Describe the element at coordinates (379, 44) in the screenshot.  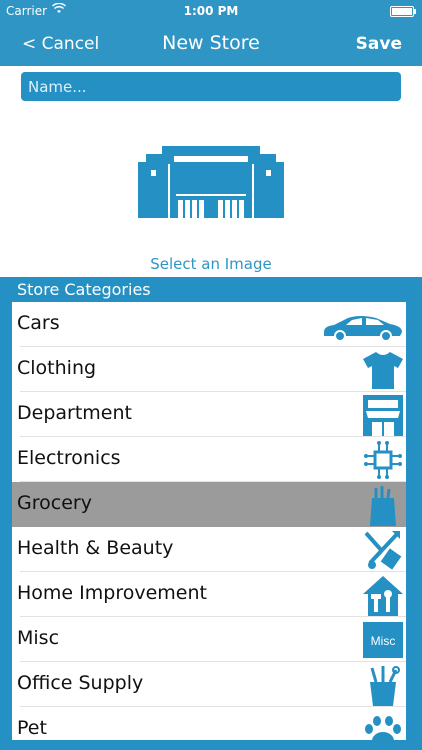
I see `save-button: Save` at that location.